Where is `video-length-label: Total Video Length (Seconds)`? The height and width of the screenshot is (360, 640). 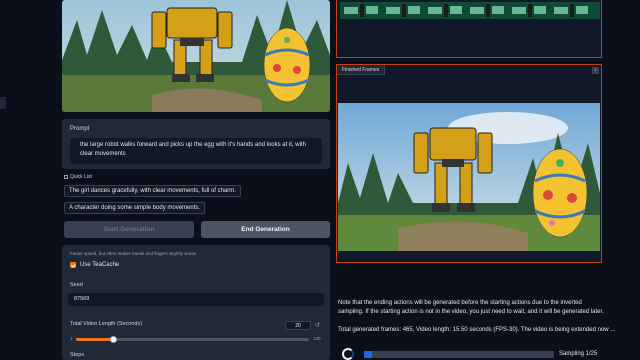
video-length-label: Total Video Length (Seconds) is located at coordinates (106, 324).